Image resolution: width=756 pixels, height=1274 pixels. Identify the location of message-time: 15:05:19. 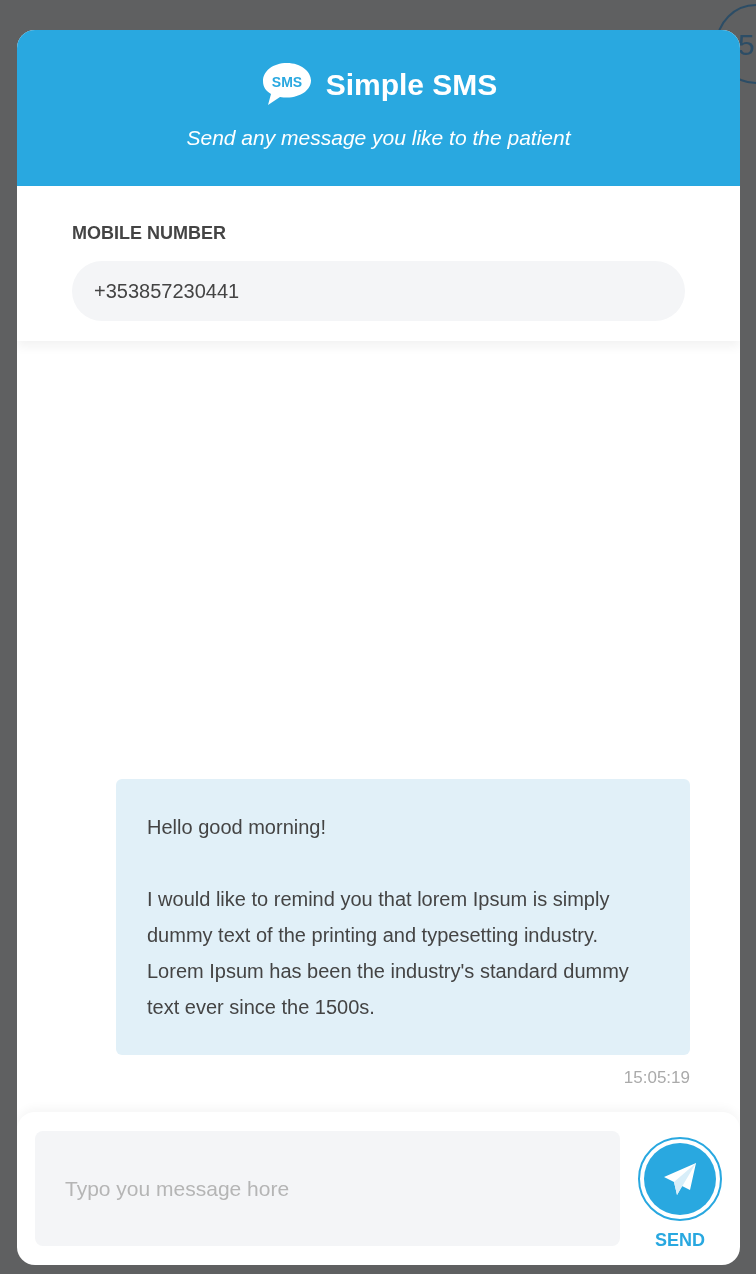
(656, 1077).